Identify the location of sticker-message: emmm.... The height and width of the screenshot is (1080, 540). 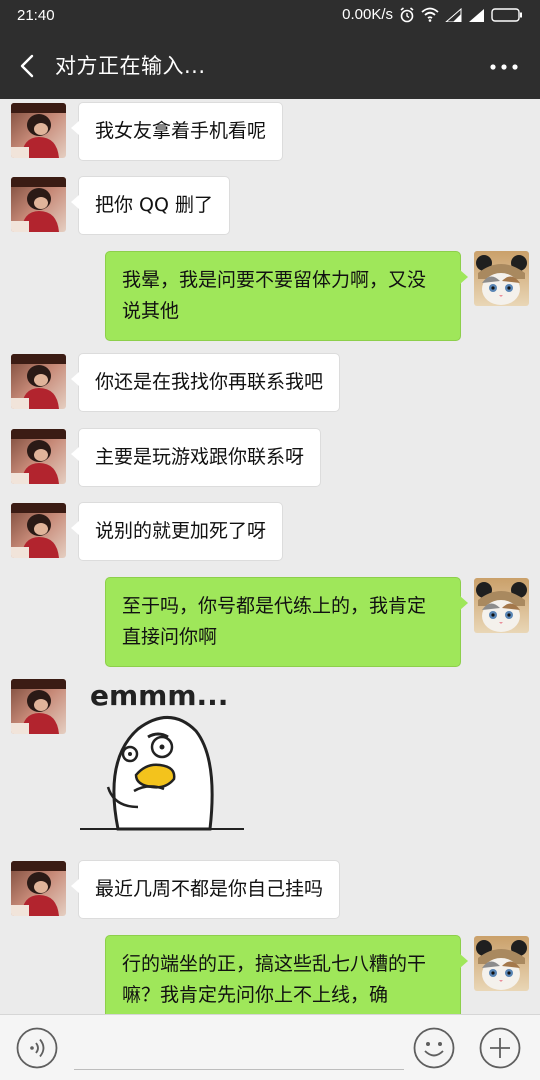
(163, 760).